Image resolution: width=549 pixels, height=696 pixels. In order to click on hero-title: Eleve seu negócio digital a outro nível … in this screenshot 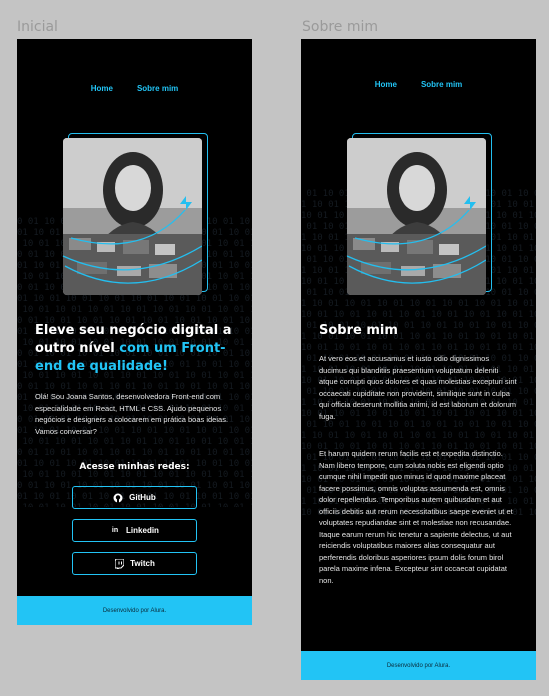, I will do `click(135, 349)`.